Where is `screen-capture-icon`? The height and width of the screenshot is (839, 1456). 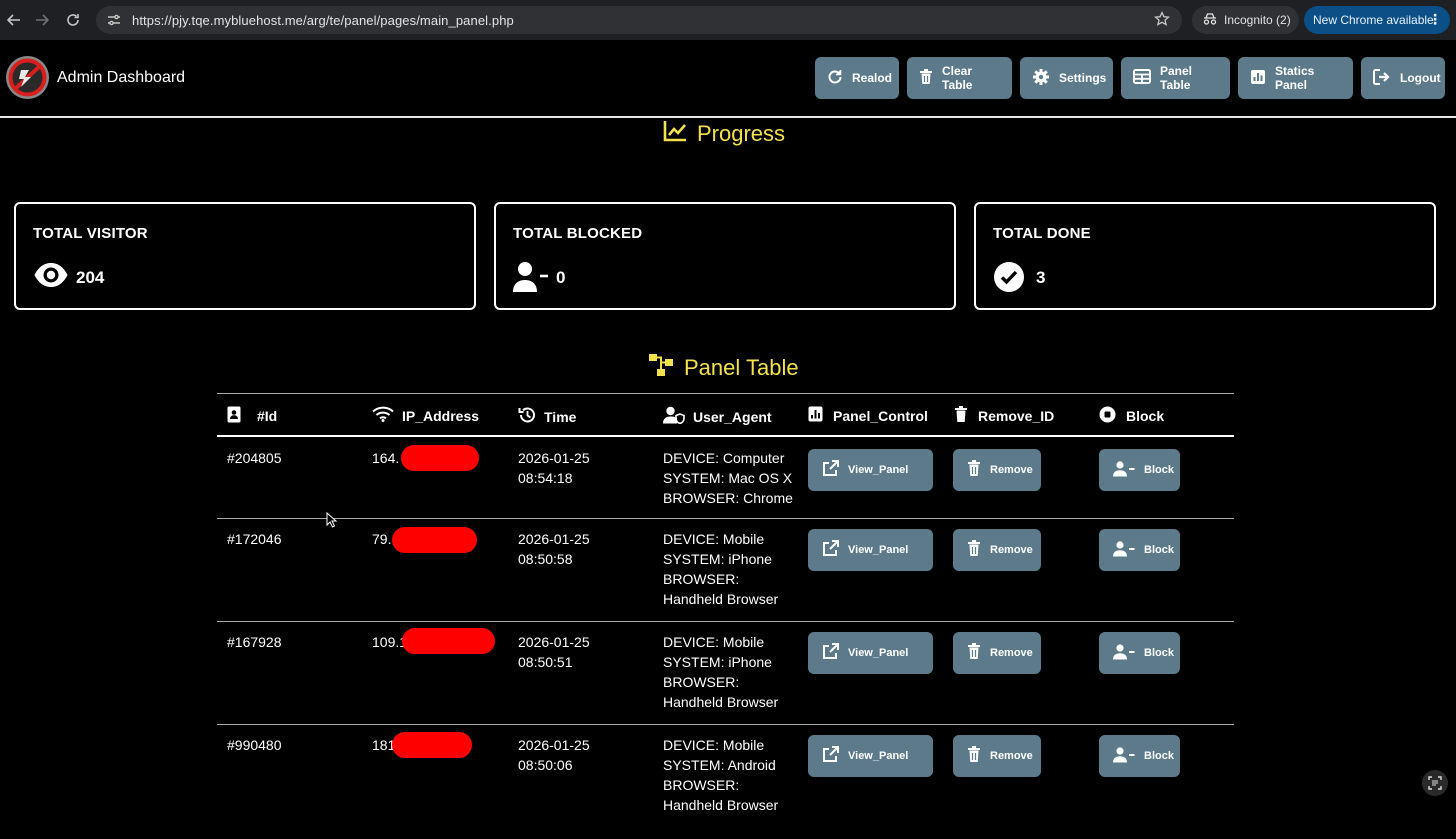
screen-capture-icon is located at coordinates (1435, 783).